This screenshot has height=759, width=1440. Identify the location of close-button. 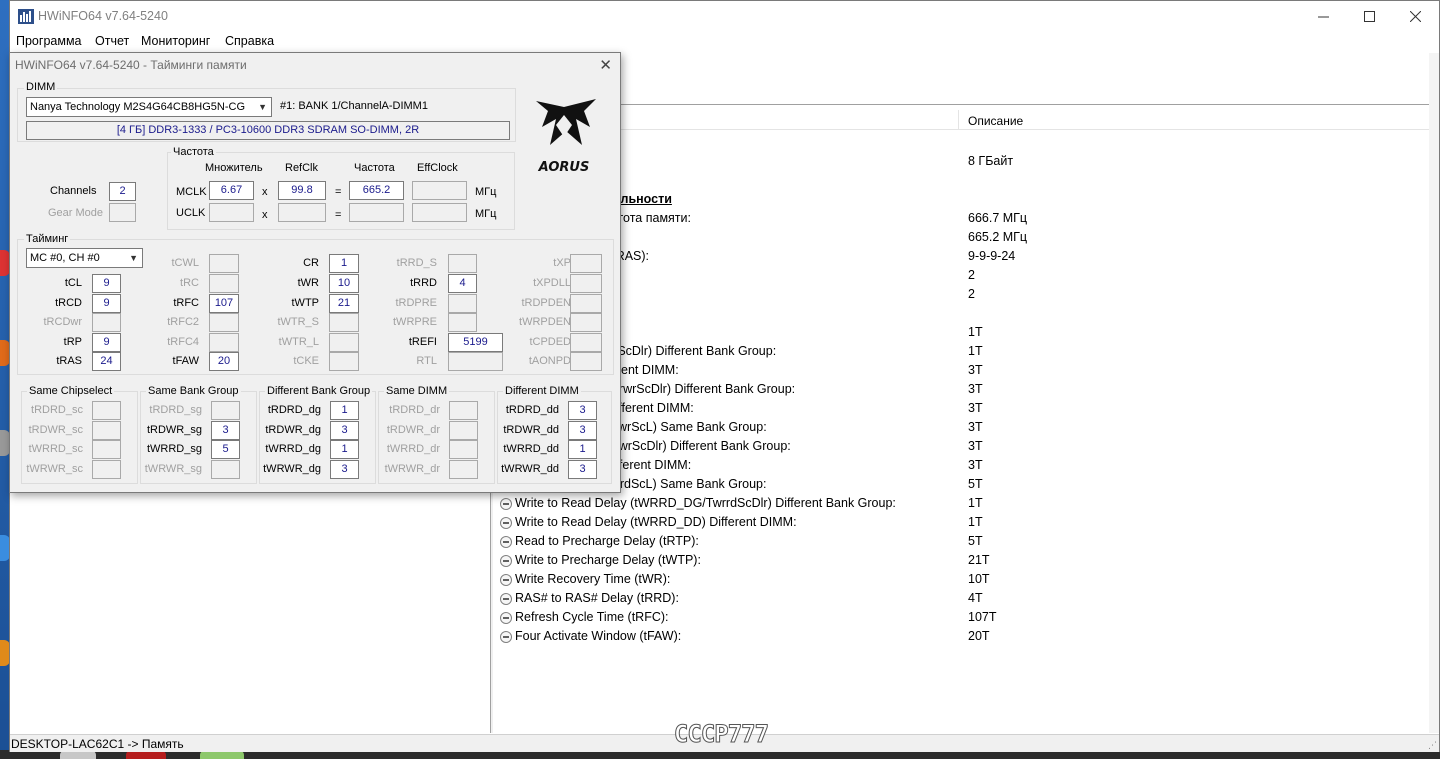
(1415, 16).